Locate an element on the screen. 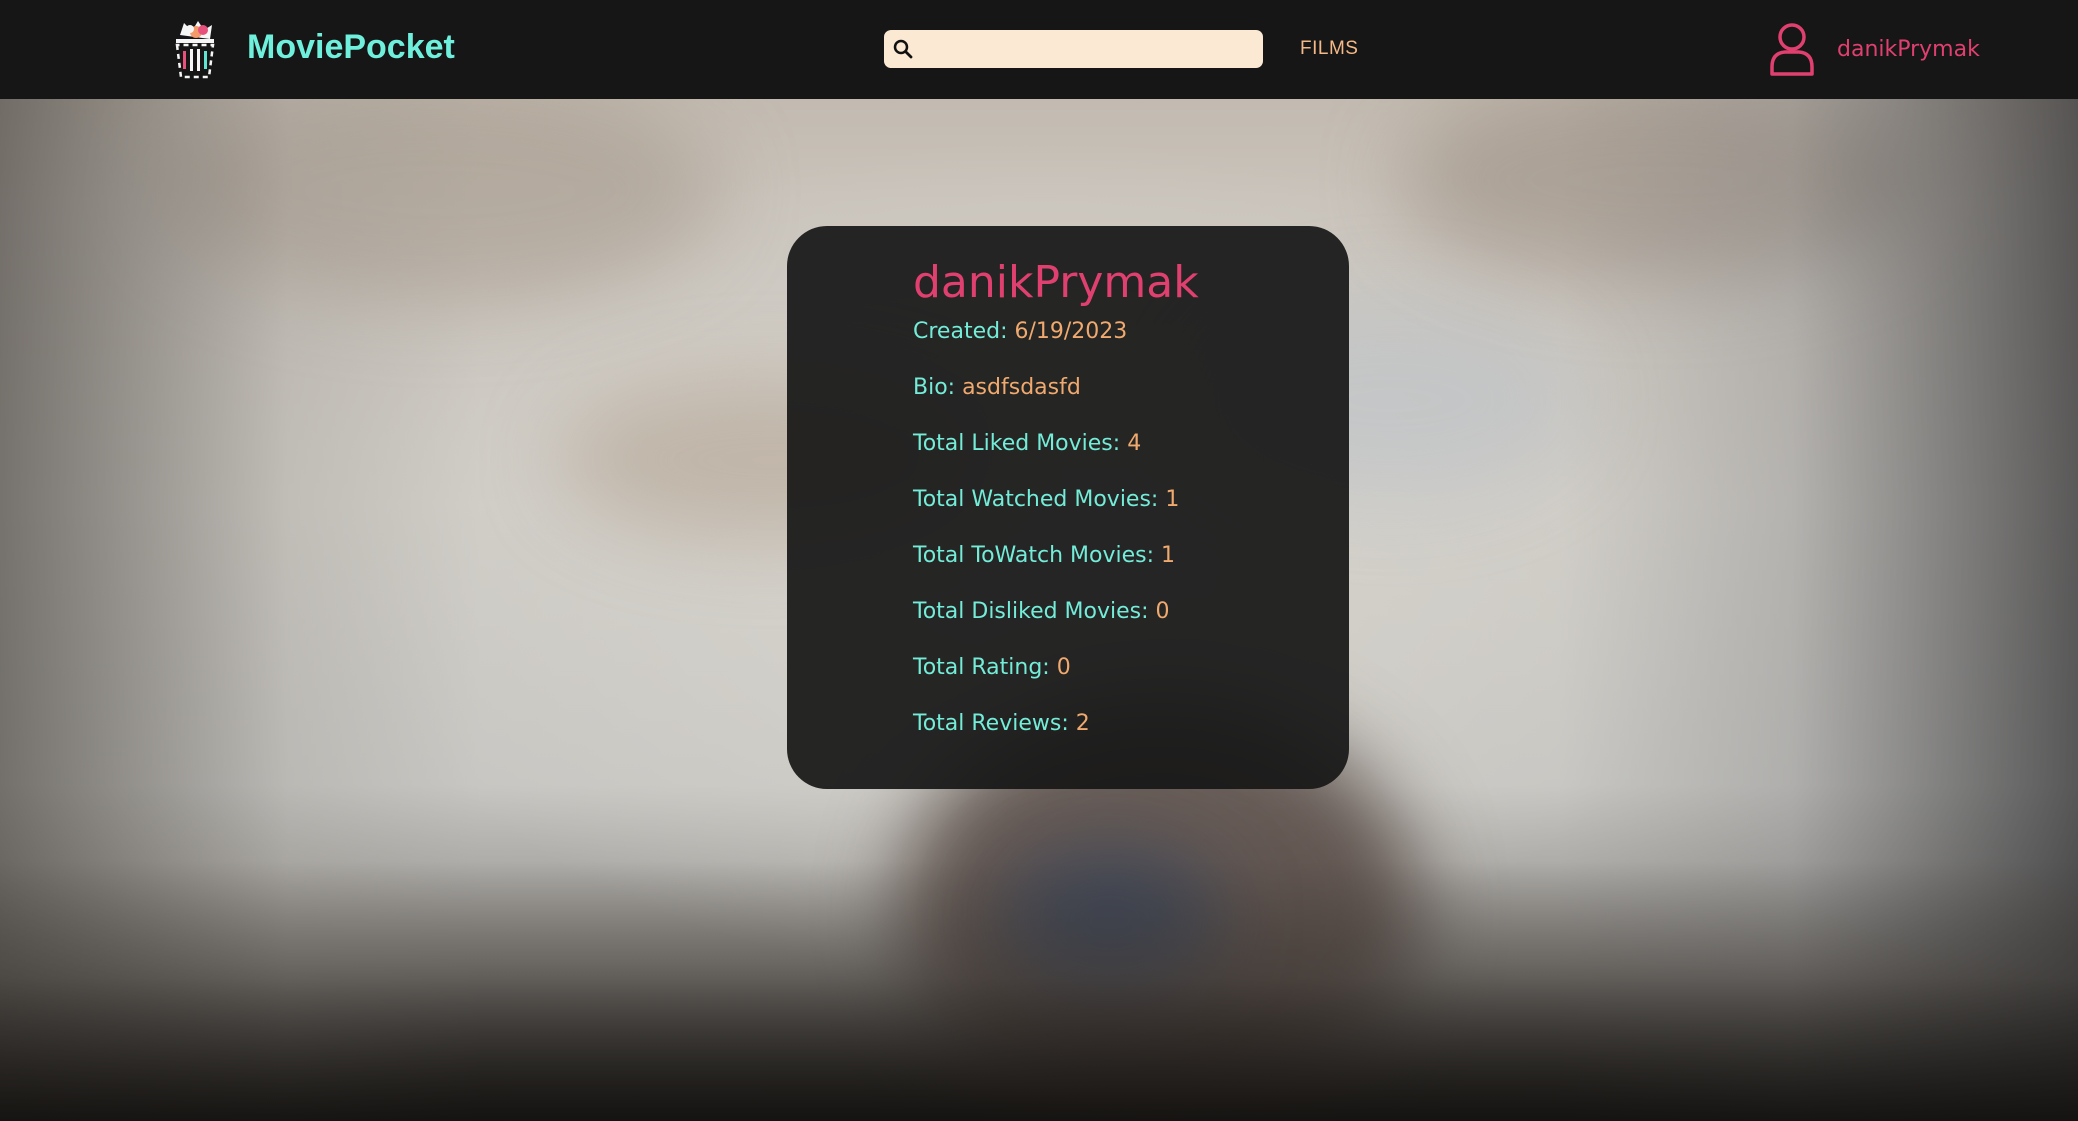 The height and width of the screenshot is (1121, 2078). profile-created: Created: 6/19/2023 is located at coordinates (1020, 332).